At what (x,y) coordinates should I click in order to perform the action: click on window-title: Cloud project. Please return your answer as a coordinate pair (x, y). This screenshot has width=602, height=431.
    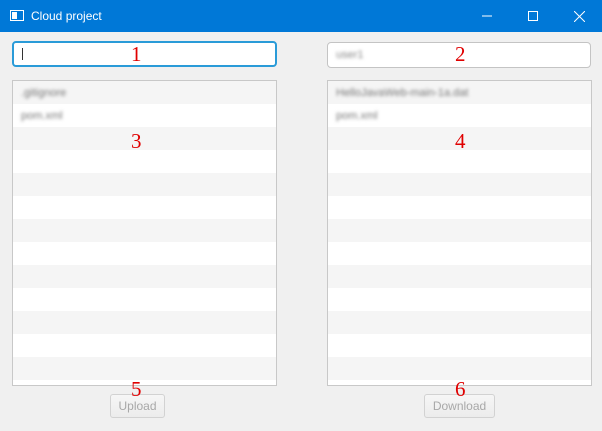
    Looking at the image, I should click on (66, 16).